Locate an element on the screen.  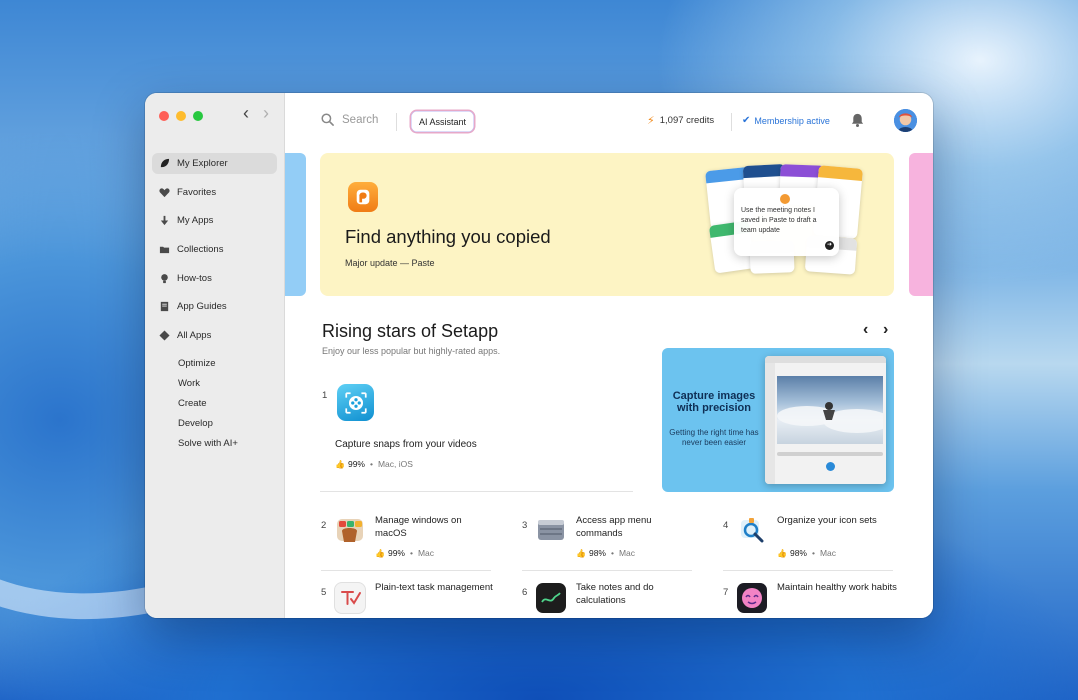
bell-icon is located at coordinates (857, 120).